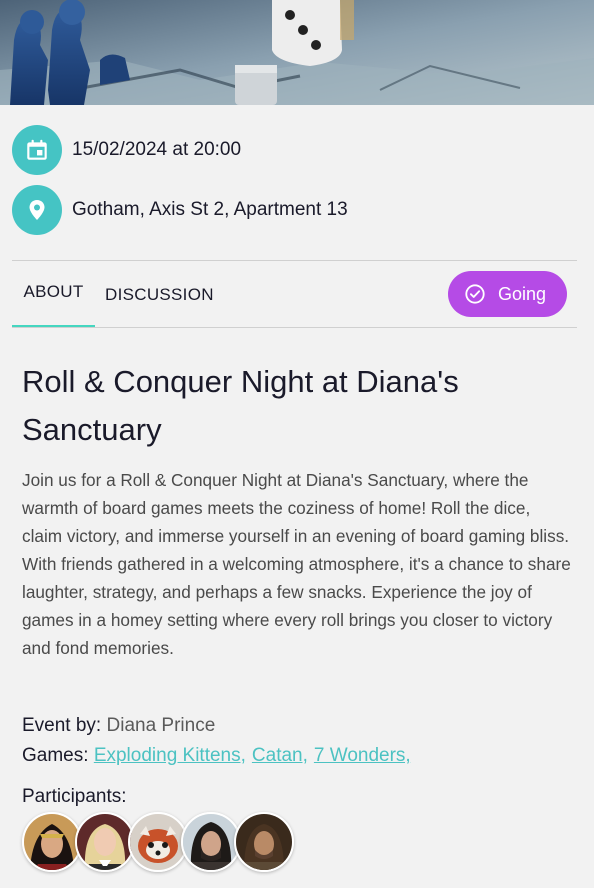 This screenshot has height=888, width=594. Describe the element at coordinates (294, 327) in the screenshot. I see `divider` at that location.